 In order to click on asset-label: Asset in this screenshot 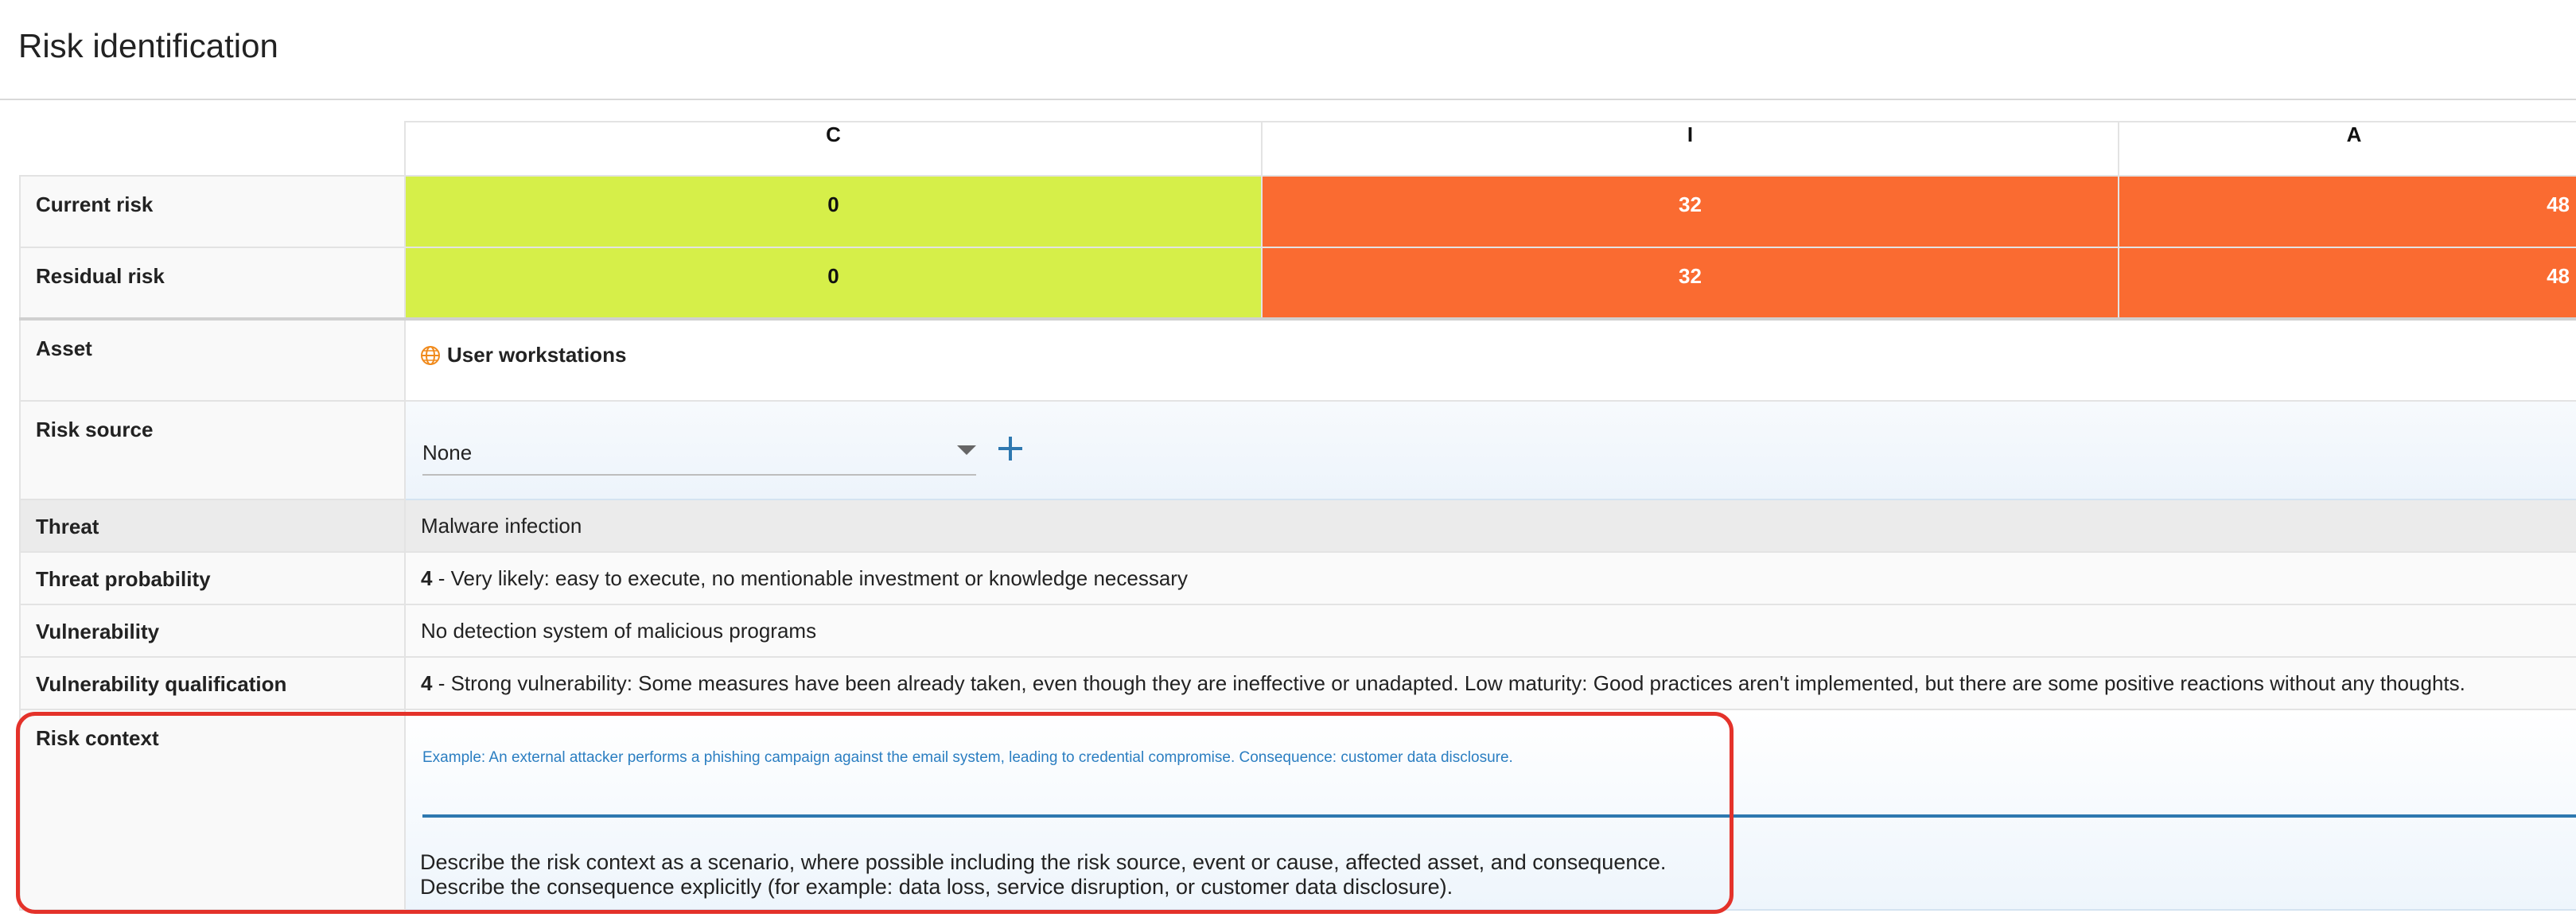, I will do `click(212, 359)`.